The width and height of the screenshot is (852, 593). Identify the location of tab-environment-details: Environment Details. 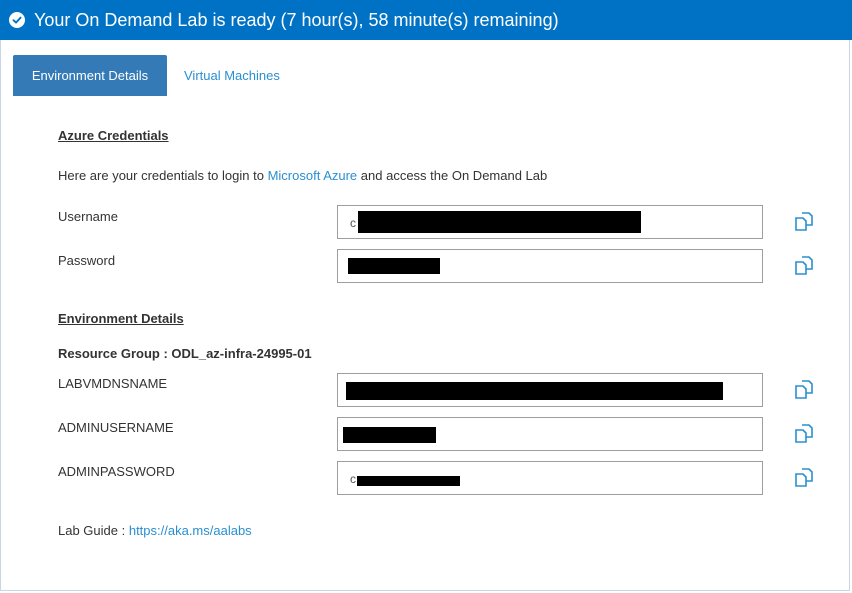
(90, 75).